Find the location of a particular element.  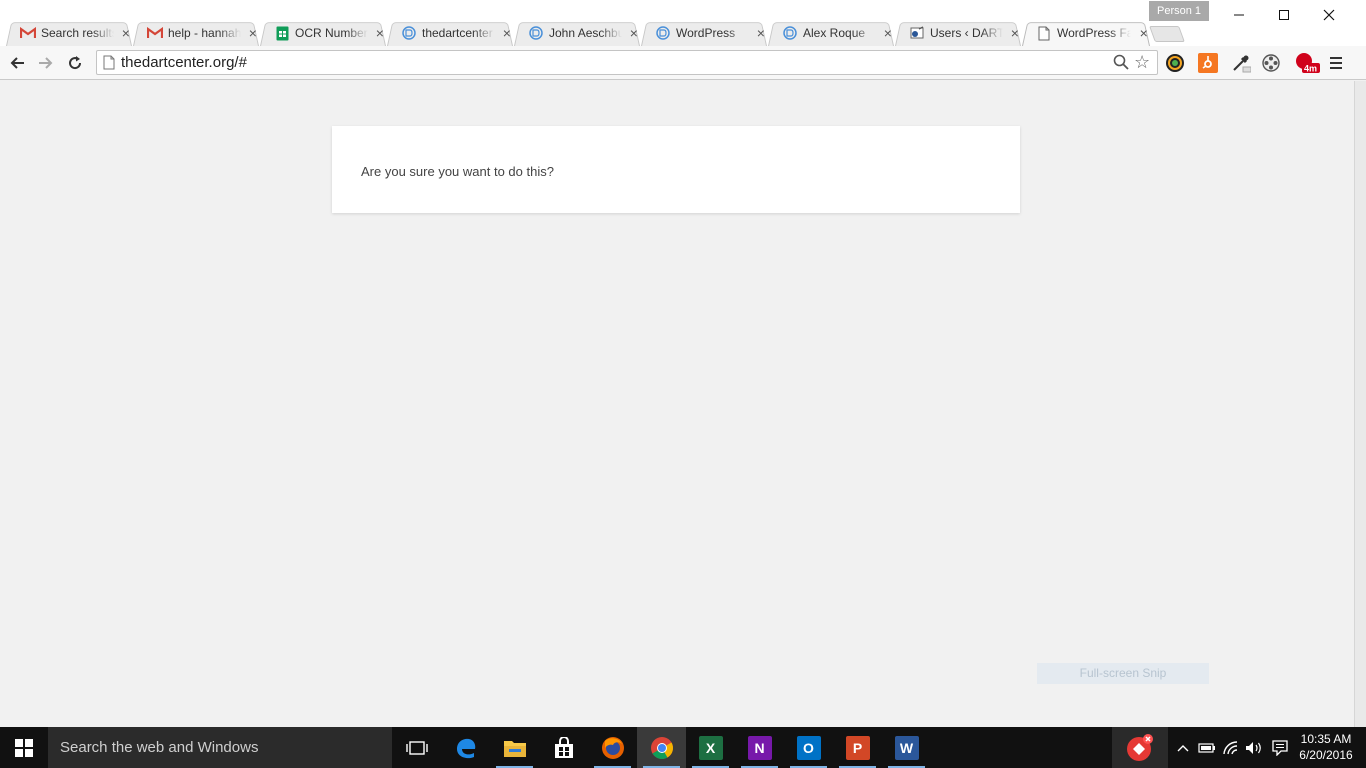

task-view-button is located at coordinates (416, 747).